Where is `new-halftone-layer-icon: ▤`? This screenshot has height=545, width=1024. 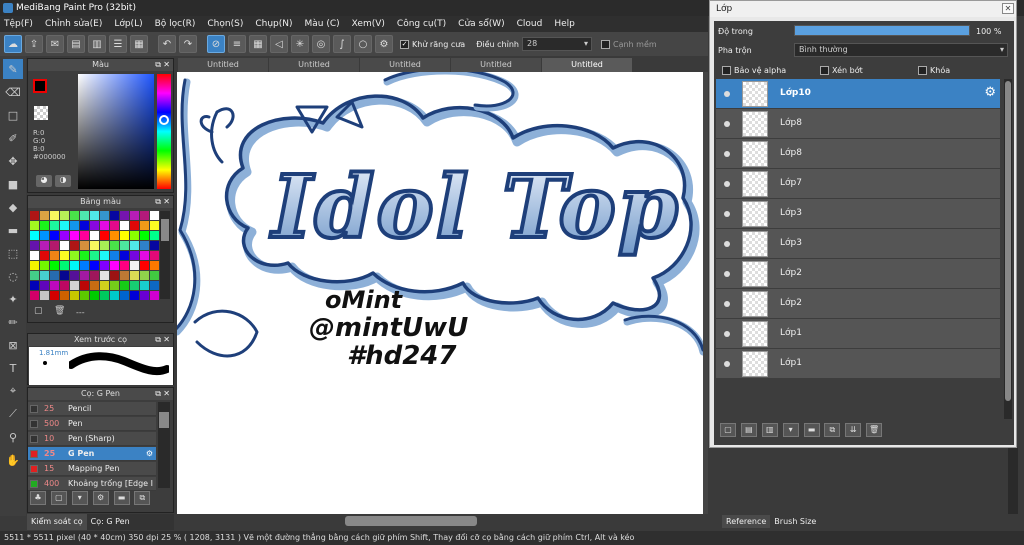
new-halftone-layer-icon: ▤ is located at coordinates (748, 430).